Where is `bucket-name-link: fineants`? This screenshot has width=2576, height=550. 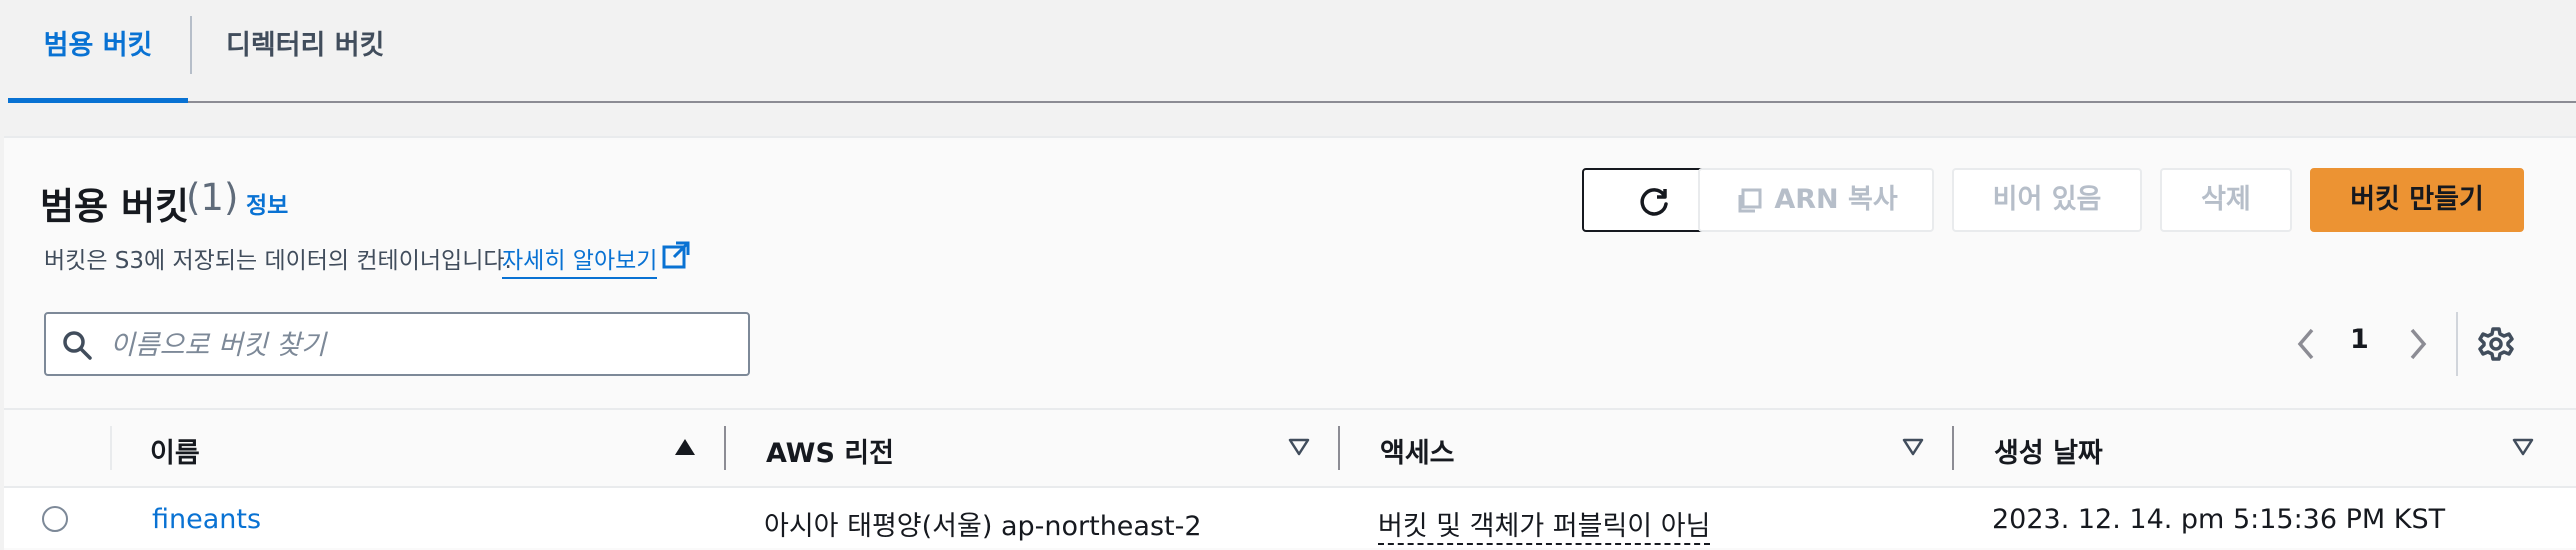
bucket-name-link: fineants is located at coordinates (206, 519).